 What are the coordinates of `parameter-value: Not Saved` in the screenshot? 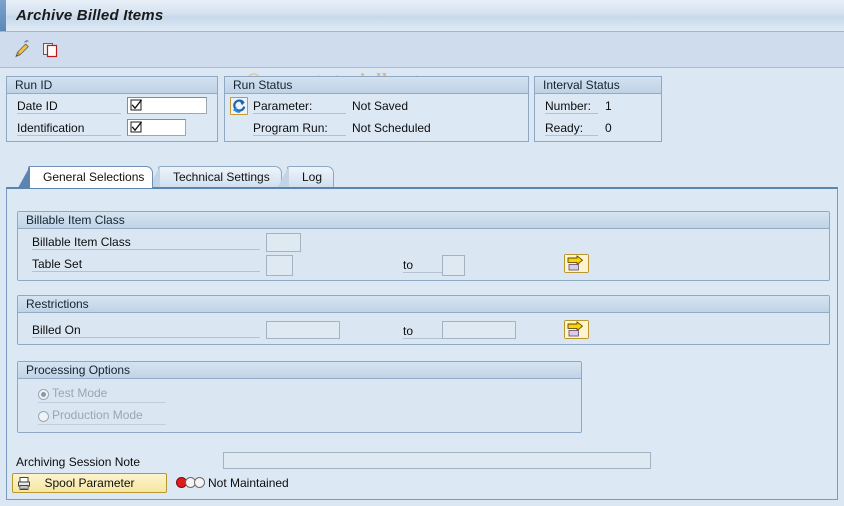 It's located at (380, 106).